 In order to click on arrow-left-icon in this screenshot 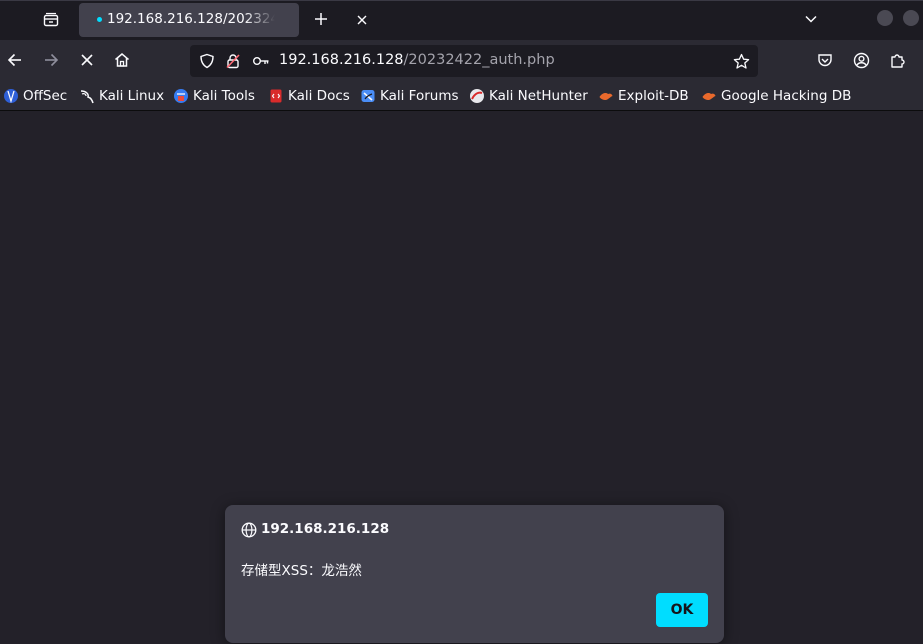, I will do `click(14, 60)`.